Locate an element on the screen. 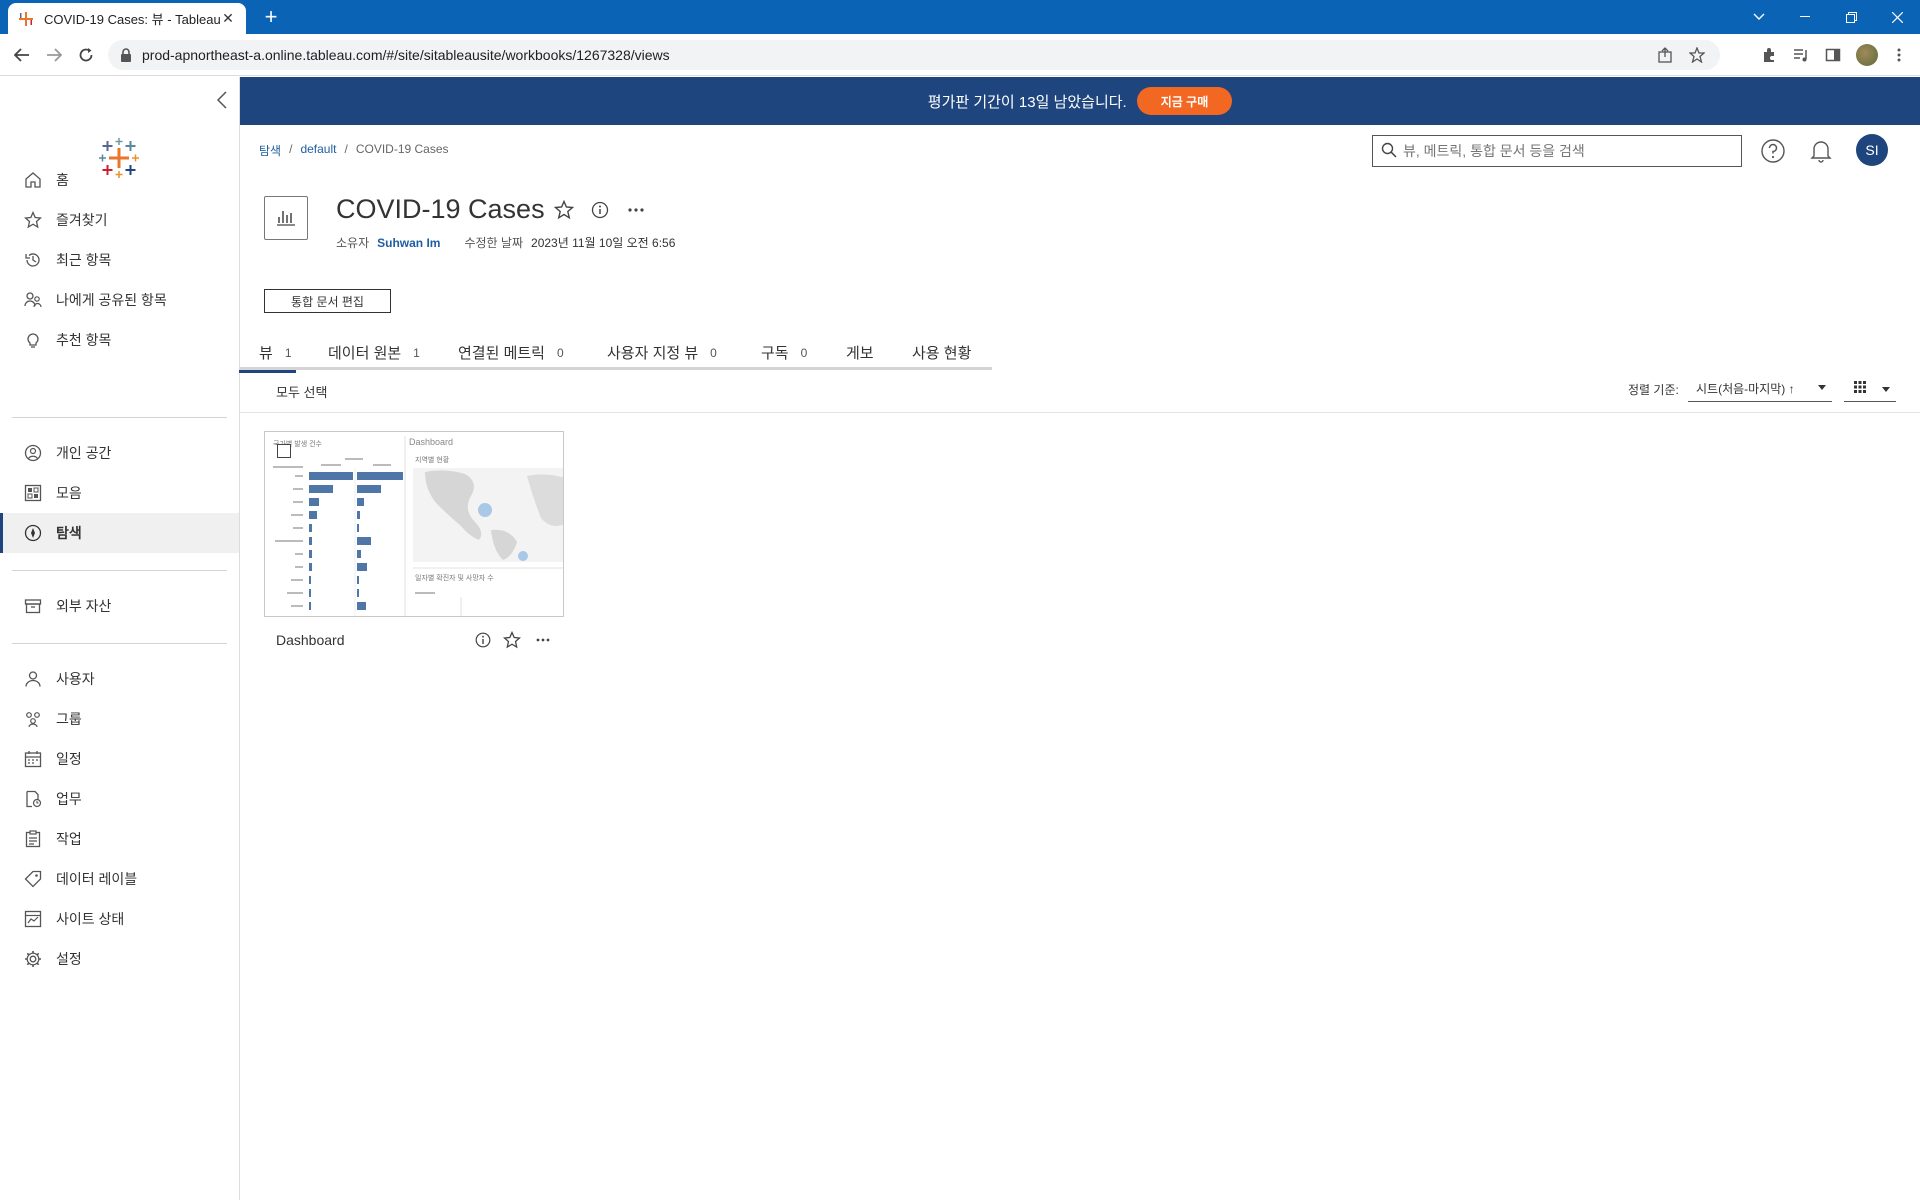  archive-icon is located at coordinates (33, 606).